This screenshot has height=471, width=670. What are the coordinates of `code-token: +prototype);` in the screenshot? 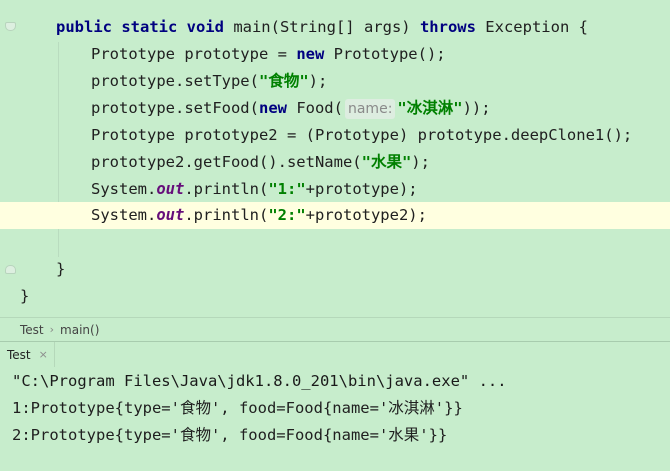 It's located at (361, 189).